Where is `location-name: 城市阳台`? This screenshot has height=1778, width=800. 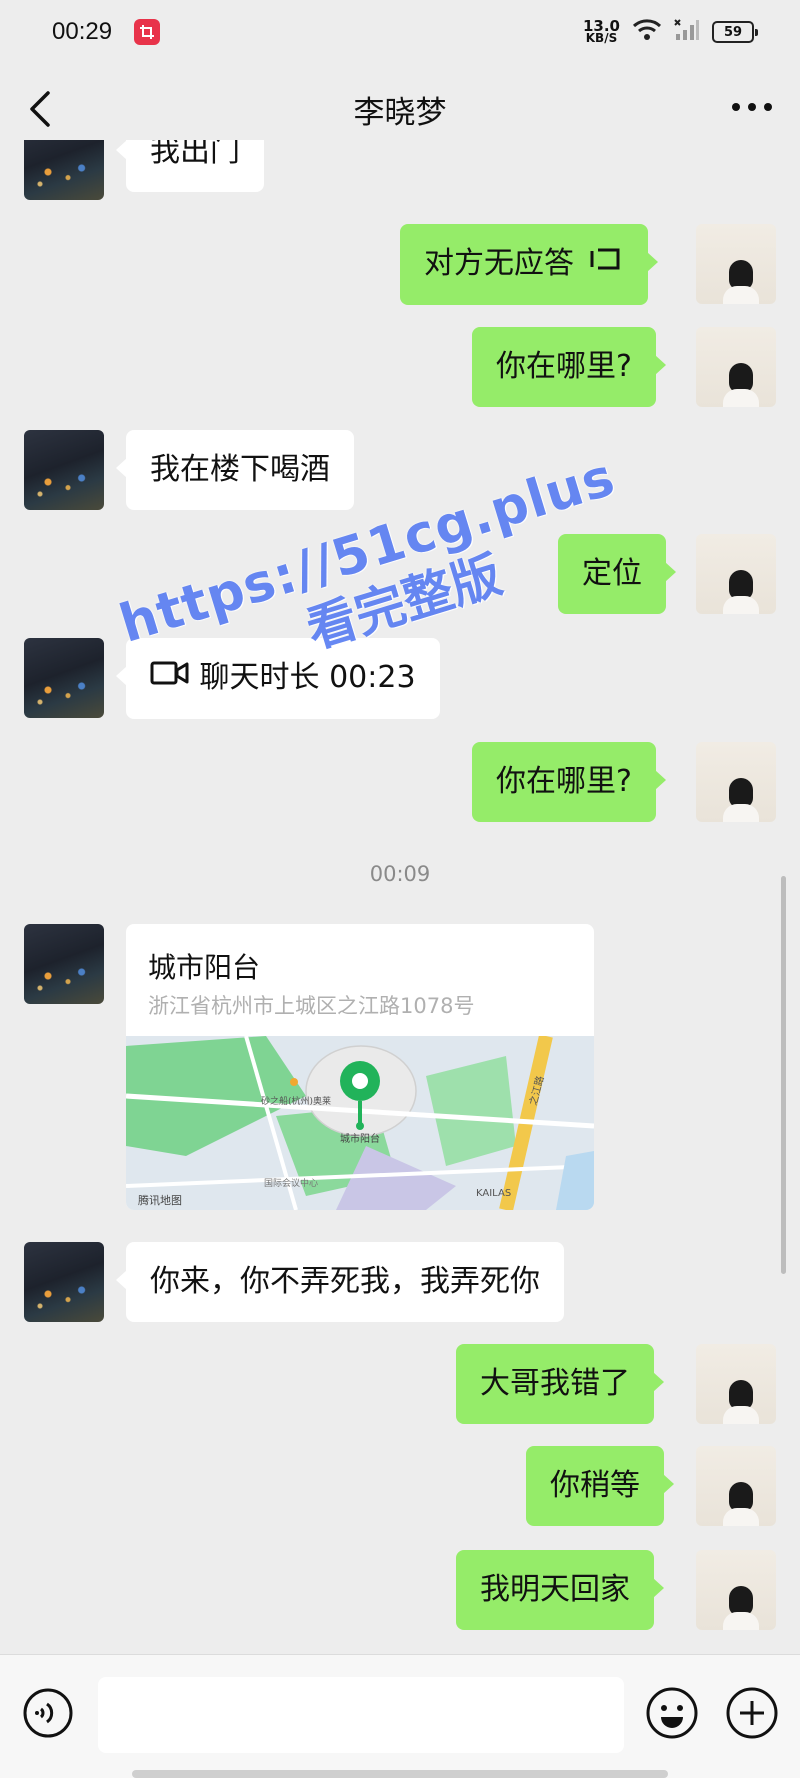
location-name: 城市阳台 is located at coordinates (204, 967).